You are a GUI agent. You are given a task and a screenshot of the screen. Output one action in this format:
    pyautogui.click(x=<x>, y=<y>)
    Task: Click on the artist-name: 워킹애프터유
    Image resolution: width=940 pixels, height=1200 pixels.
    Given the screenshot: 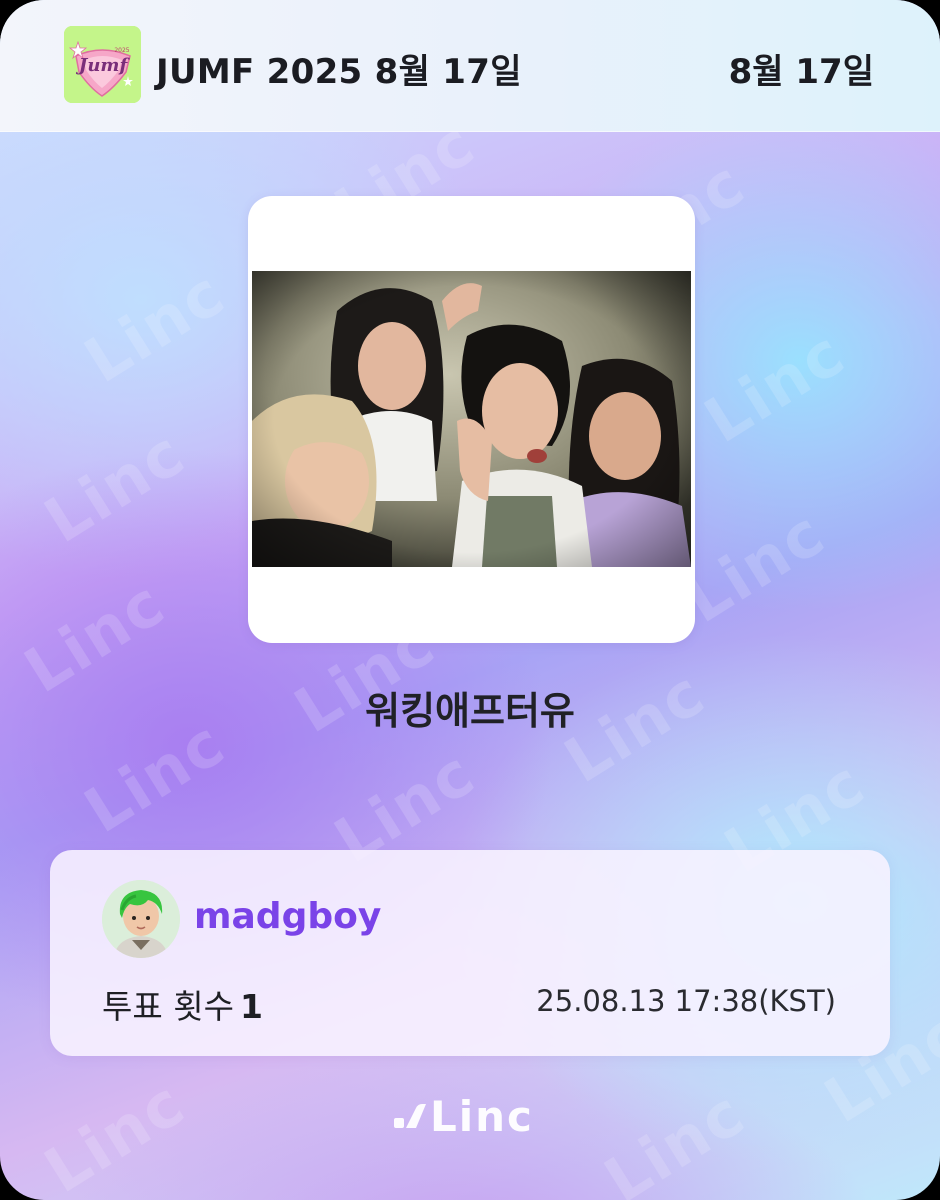 What is the action you would take?
    pyautogui.click(x=470, y=711)
    